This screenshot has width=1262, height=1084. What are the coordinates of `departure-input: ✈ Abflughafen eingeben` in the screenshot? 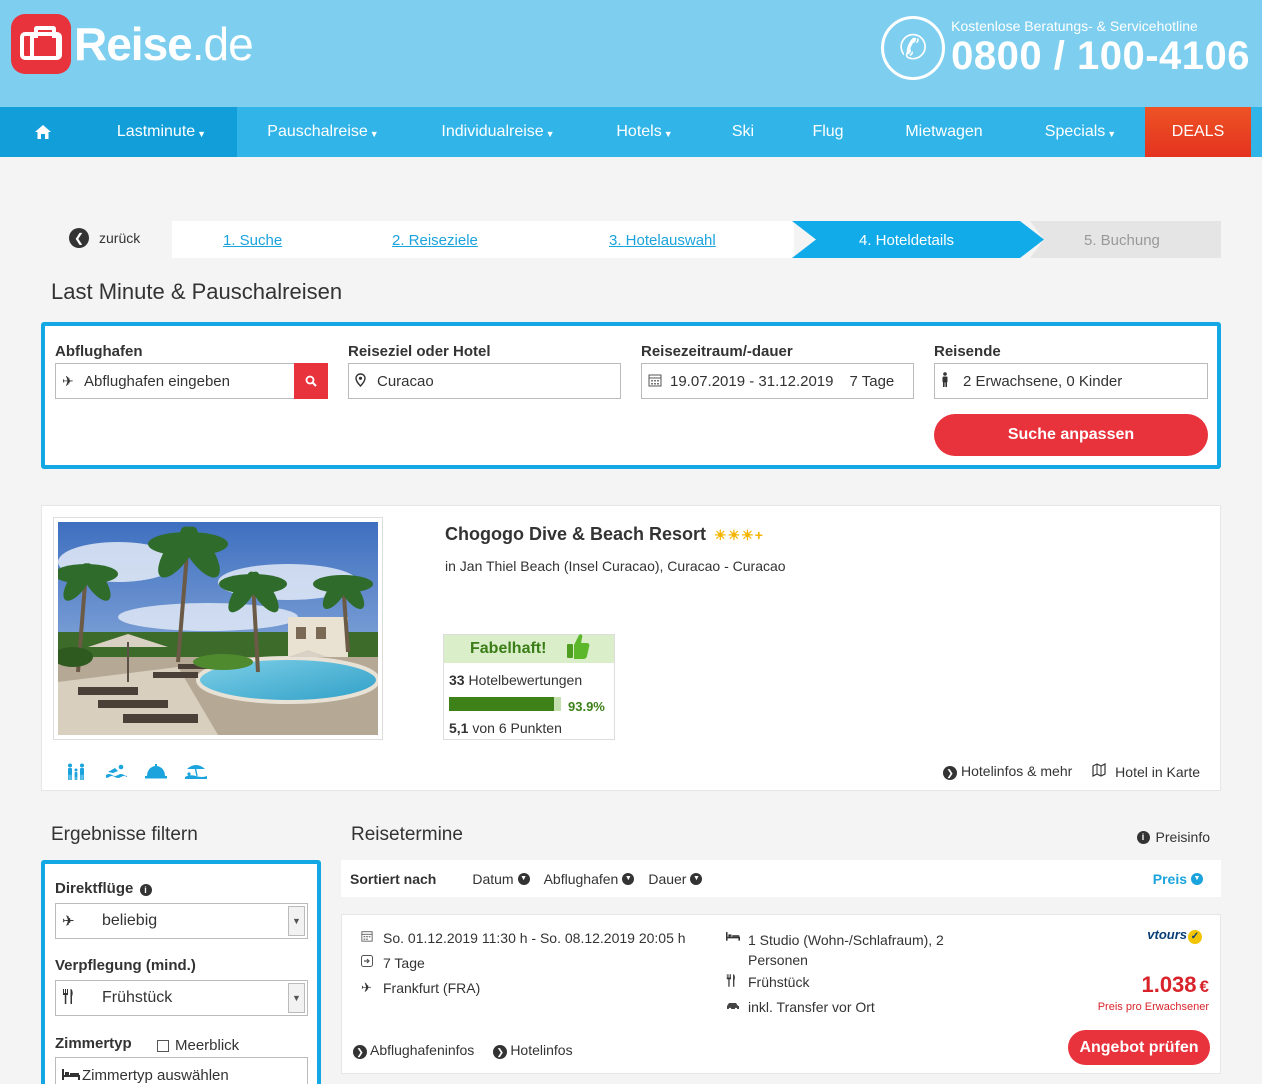 It's located at (191, 381).